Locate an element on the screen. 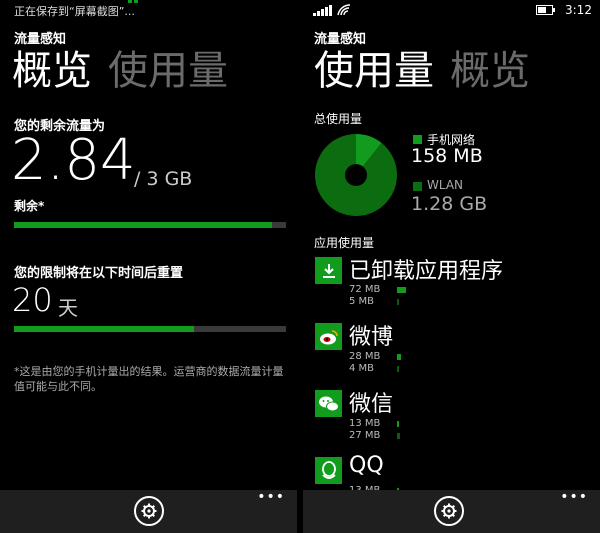 The height and width of the screenshot is (533, 600). app-wlan-usage: 5 MB is located at coordinates (362, 301).